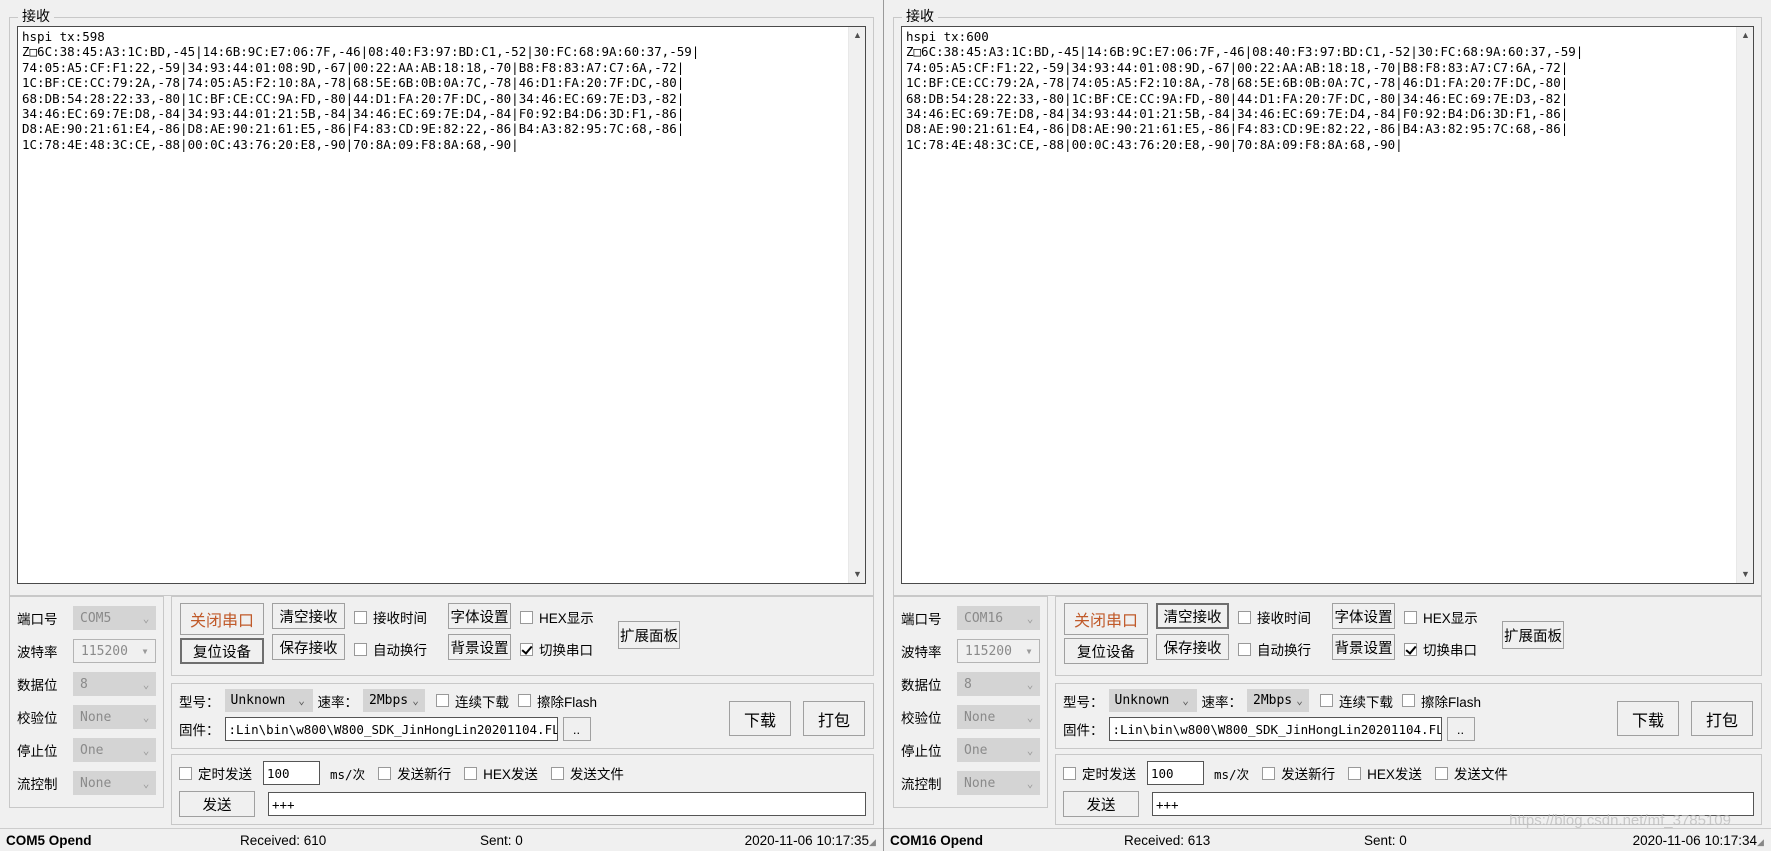 The width and height of the screenshot is (1771, 851). What do you see at coordinates (348, 774) in the screenshot?
I see `interval-unit-label: ms/次` at bounding box center [348, 774].